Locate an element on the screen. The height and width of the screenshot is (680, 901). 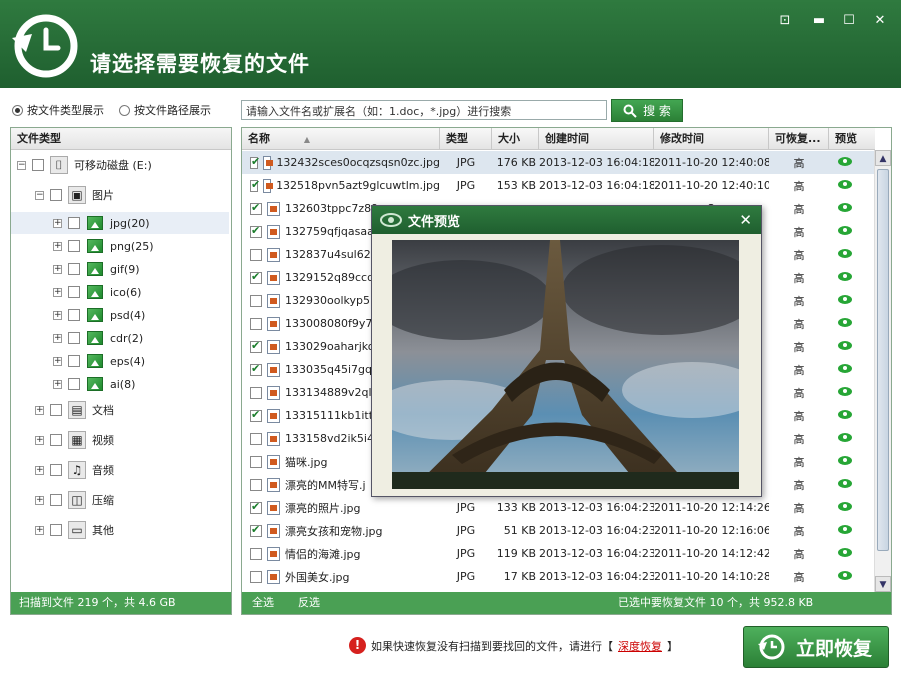
scroll-up-icon: ▲ is located at coordinates (883, 158).